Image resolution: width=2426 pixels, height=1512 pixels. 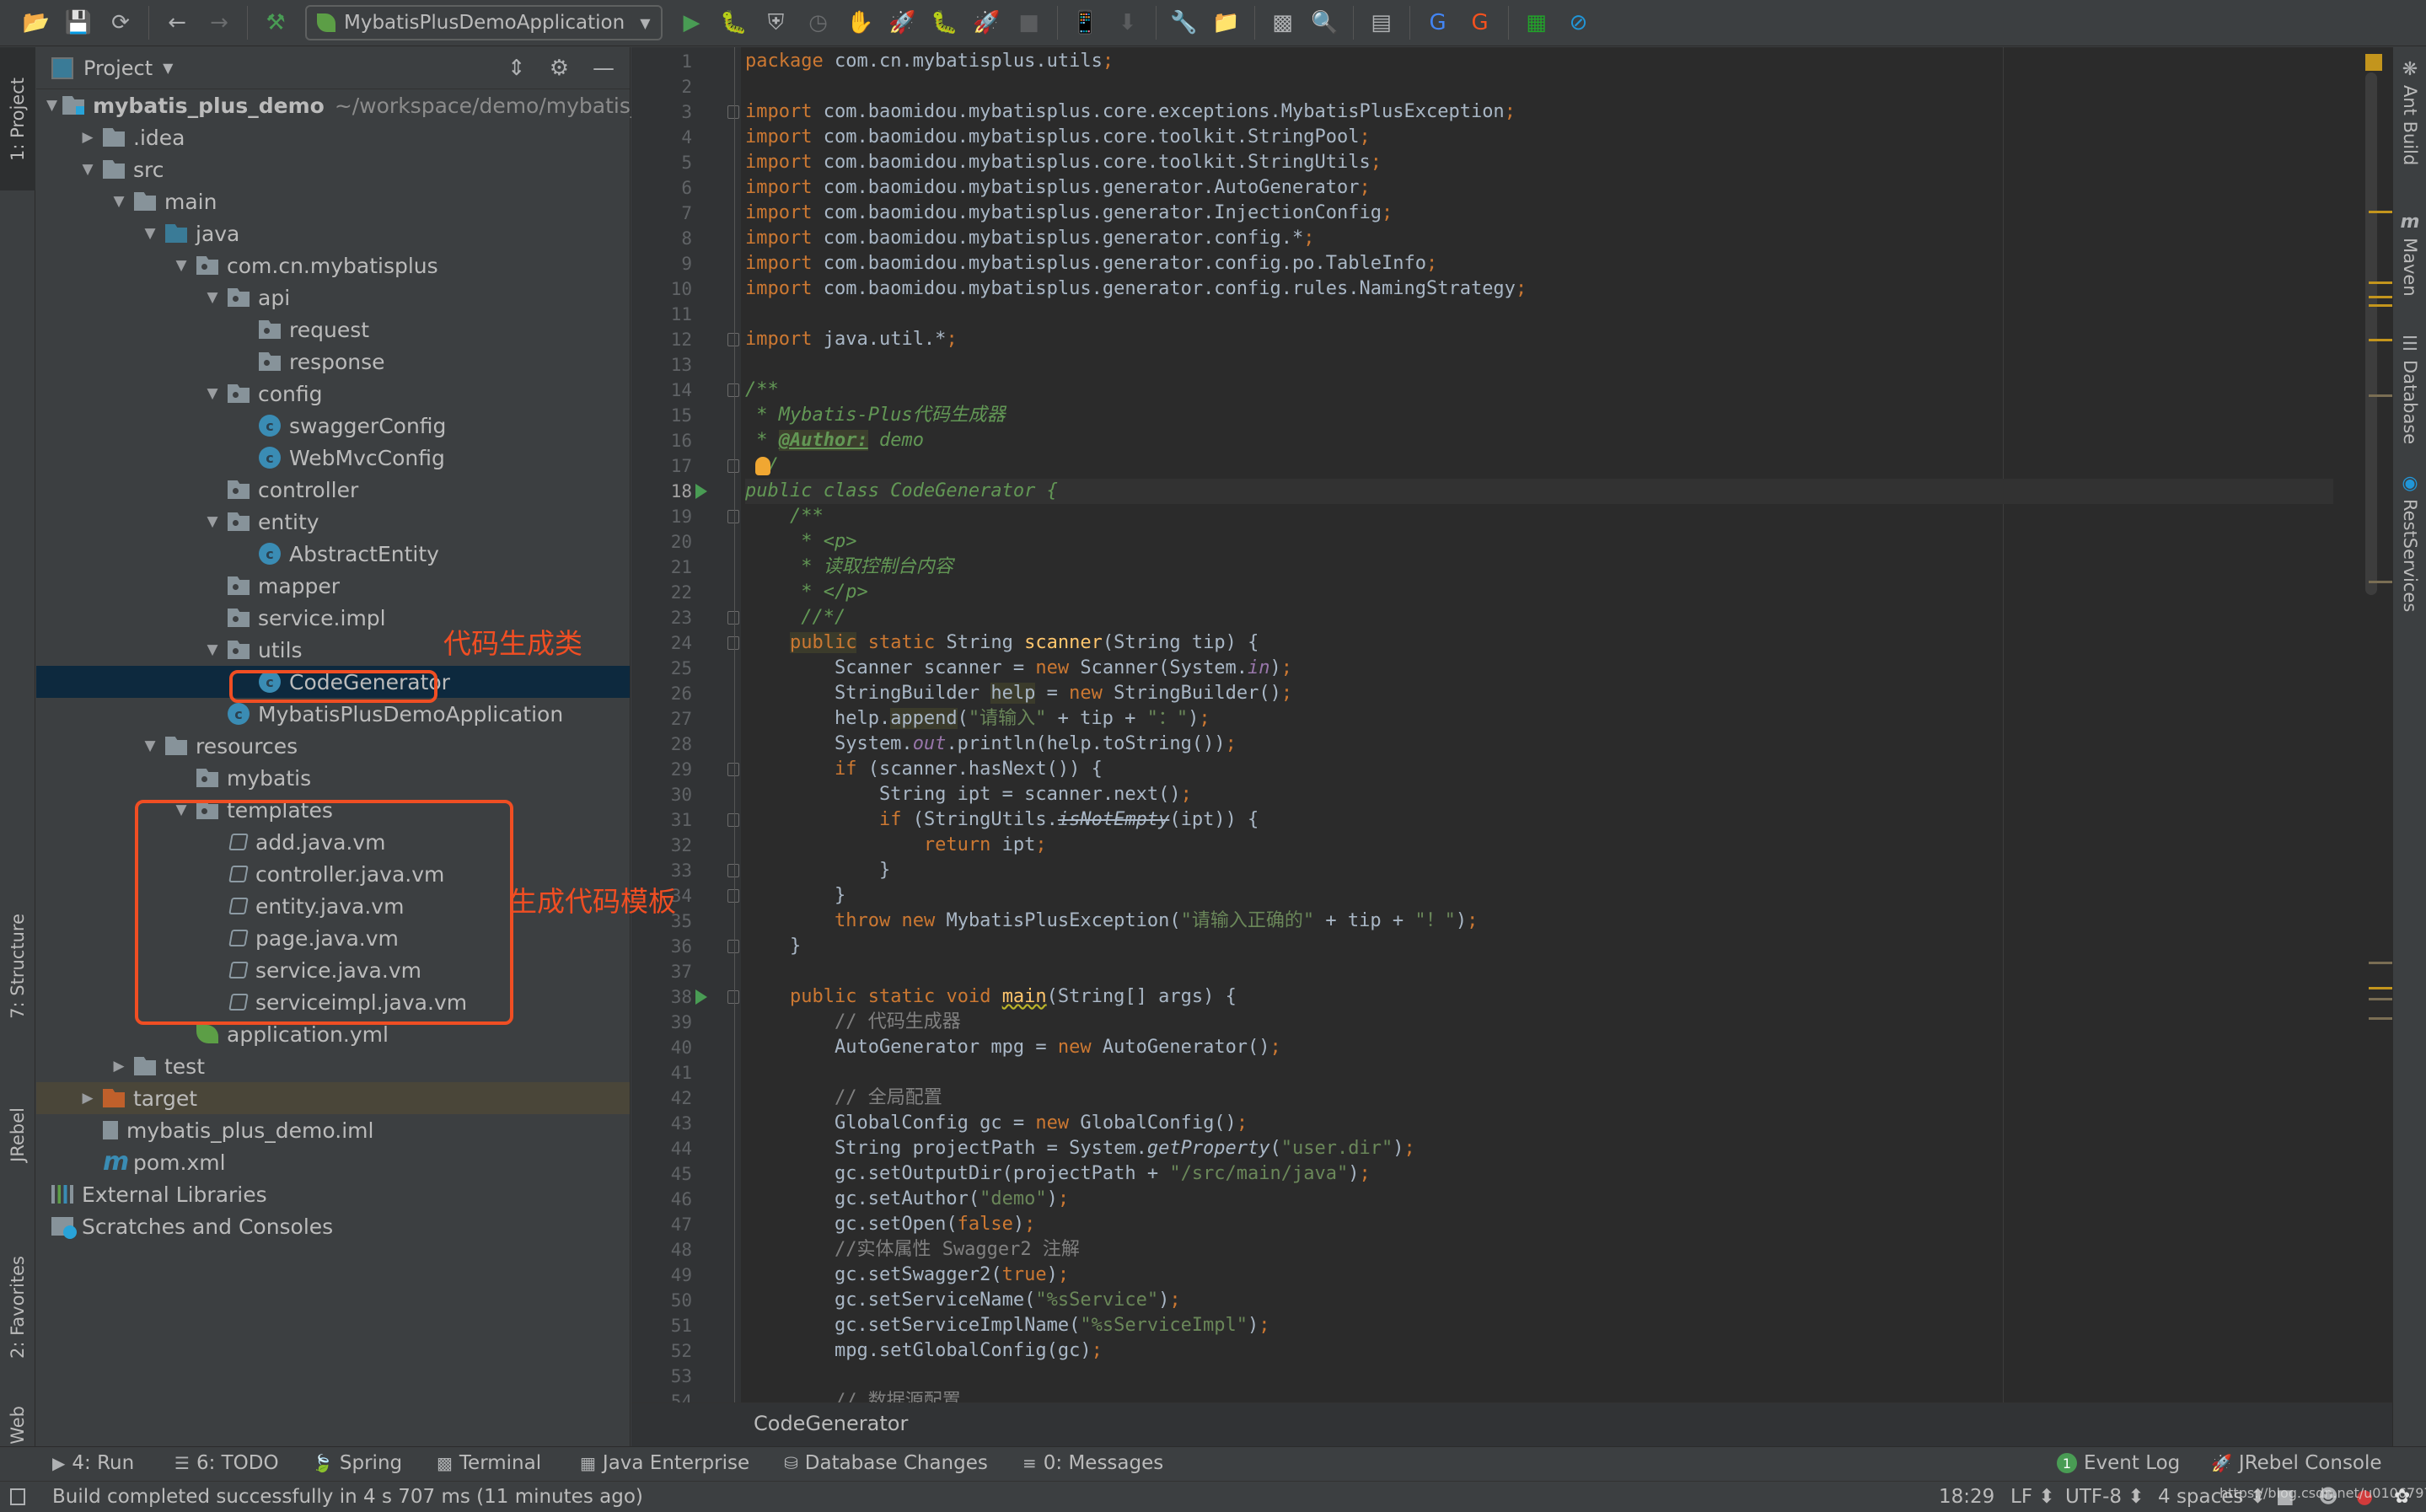 What do you see at coordinates (1325, 23) in the screenshot?
I see `search-icon: 🔍` at bounding box center [1325, 23].